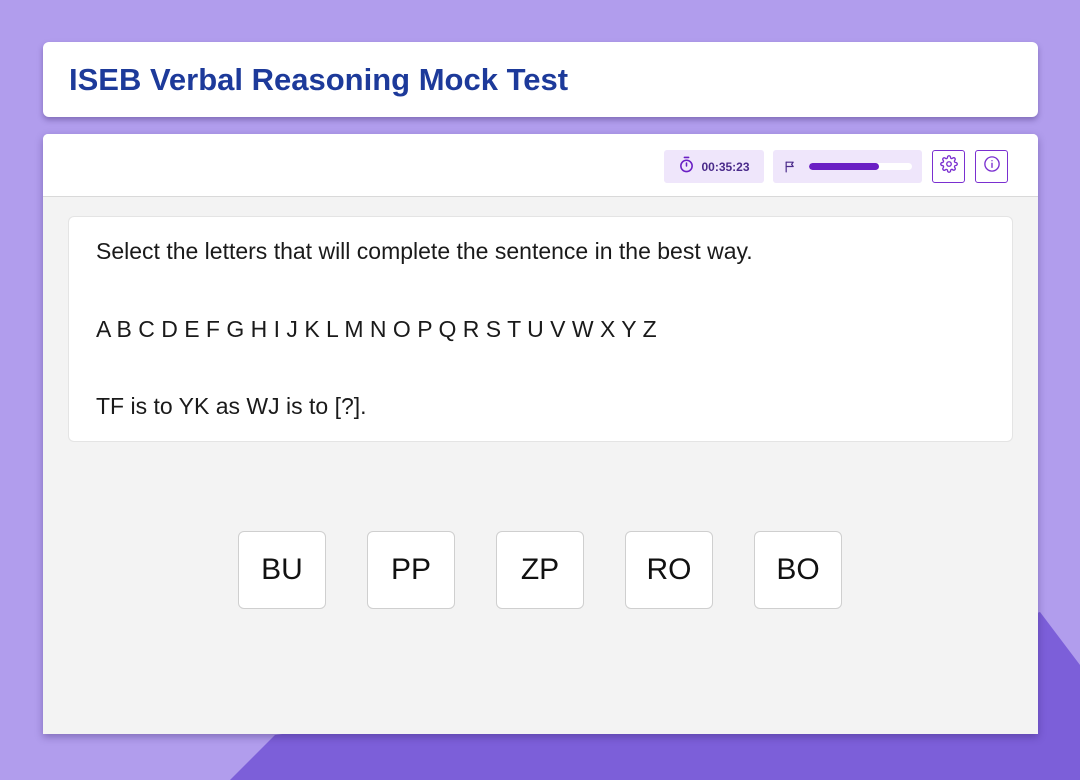  I want to click on settings-button, so click(948, 166).